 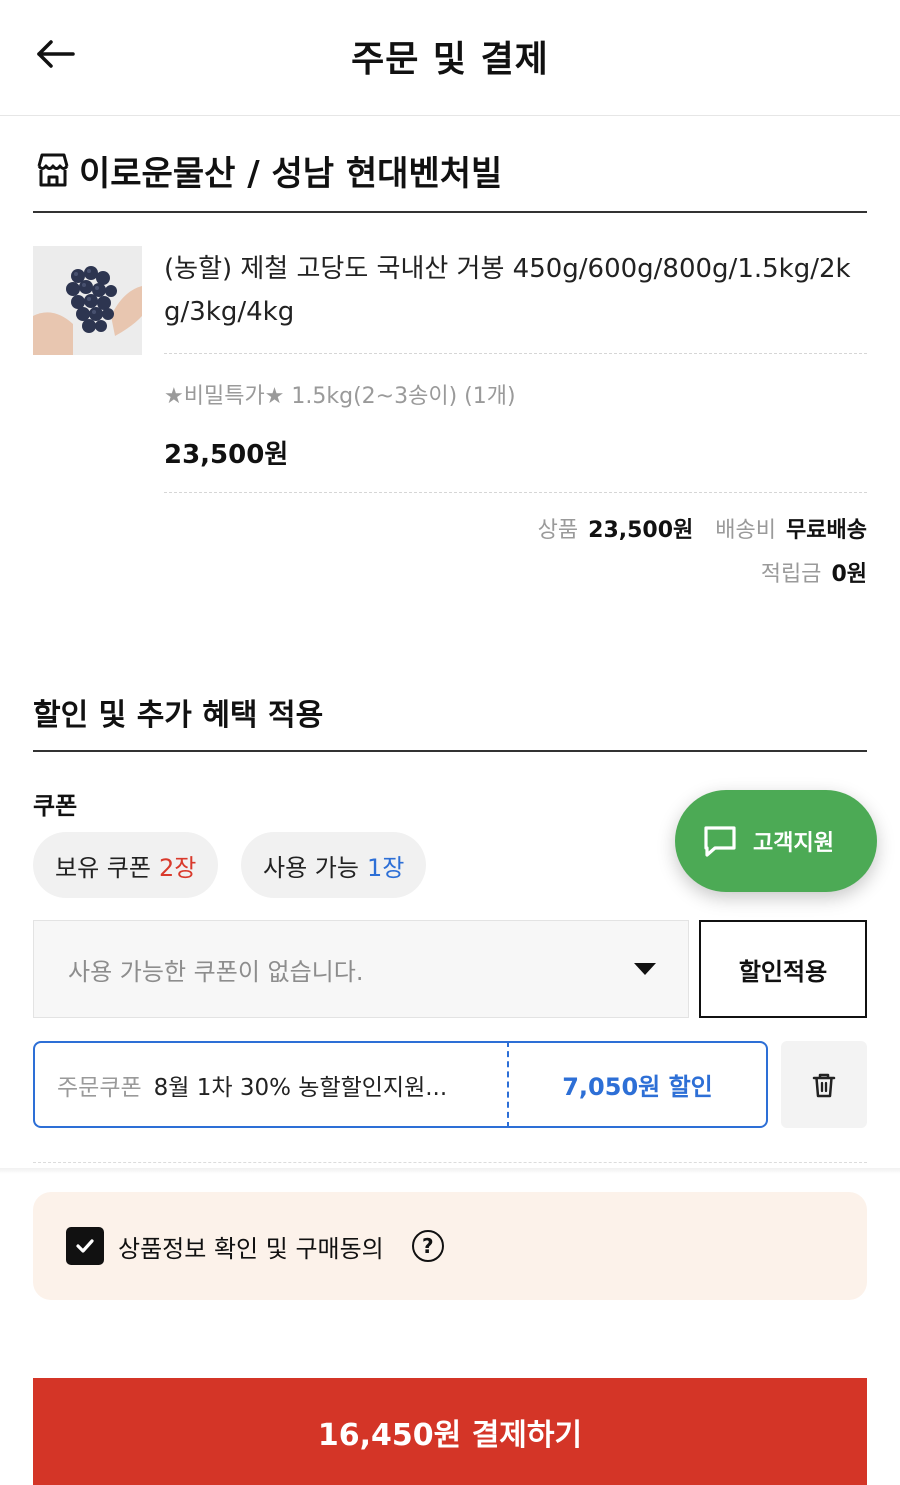 I want to click on chat-bubble-icon, so click(x=720, y=841).